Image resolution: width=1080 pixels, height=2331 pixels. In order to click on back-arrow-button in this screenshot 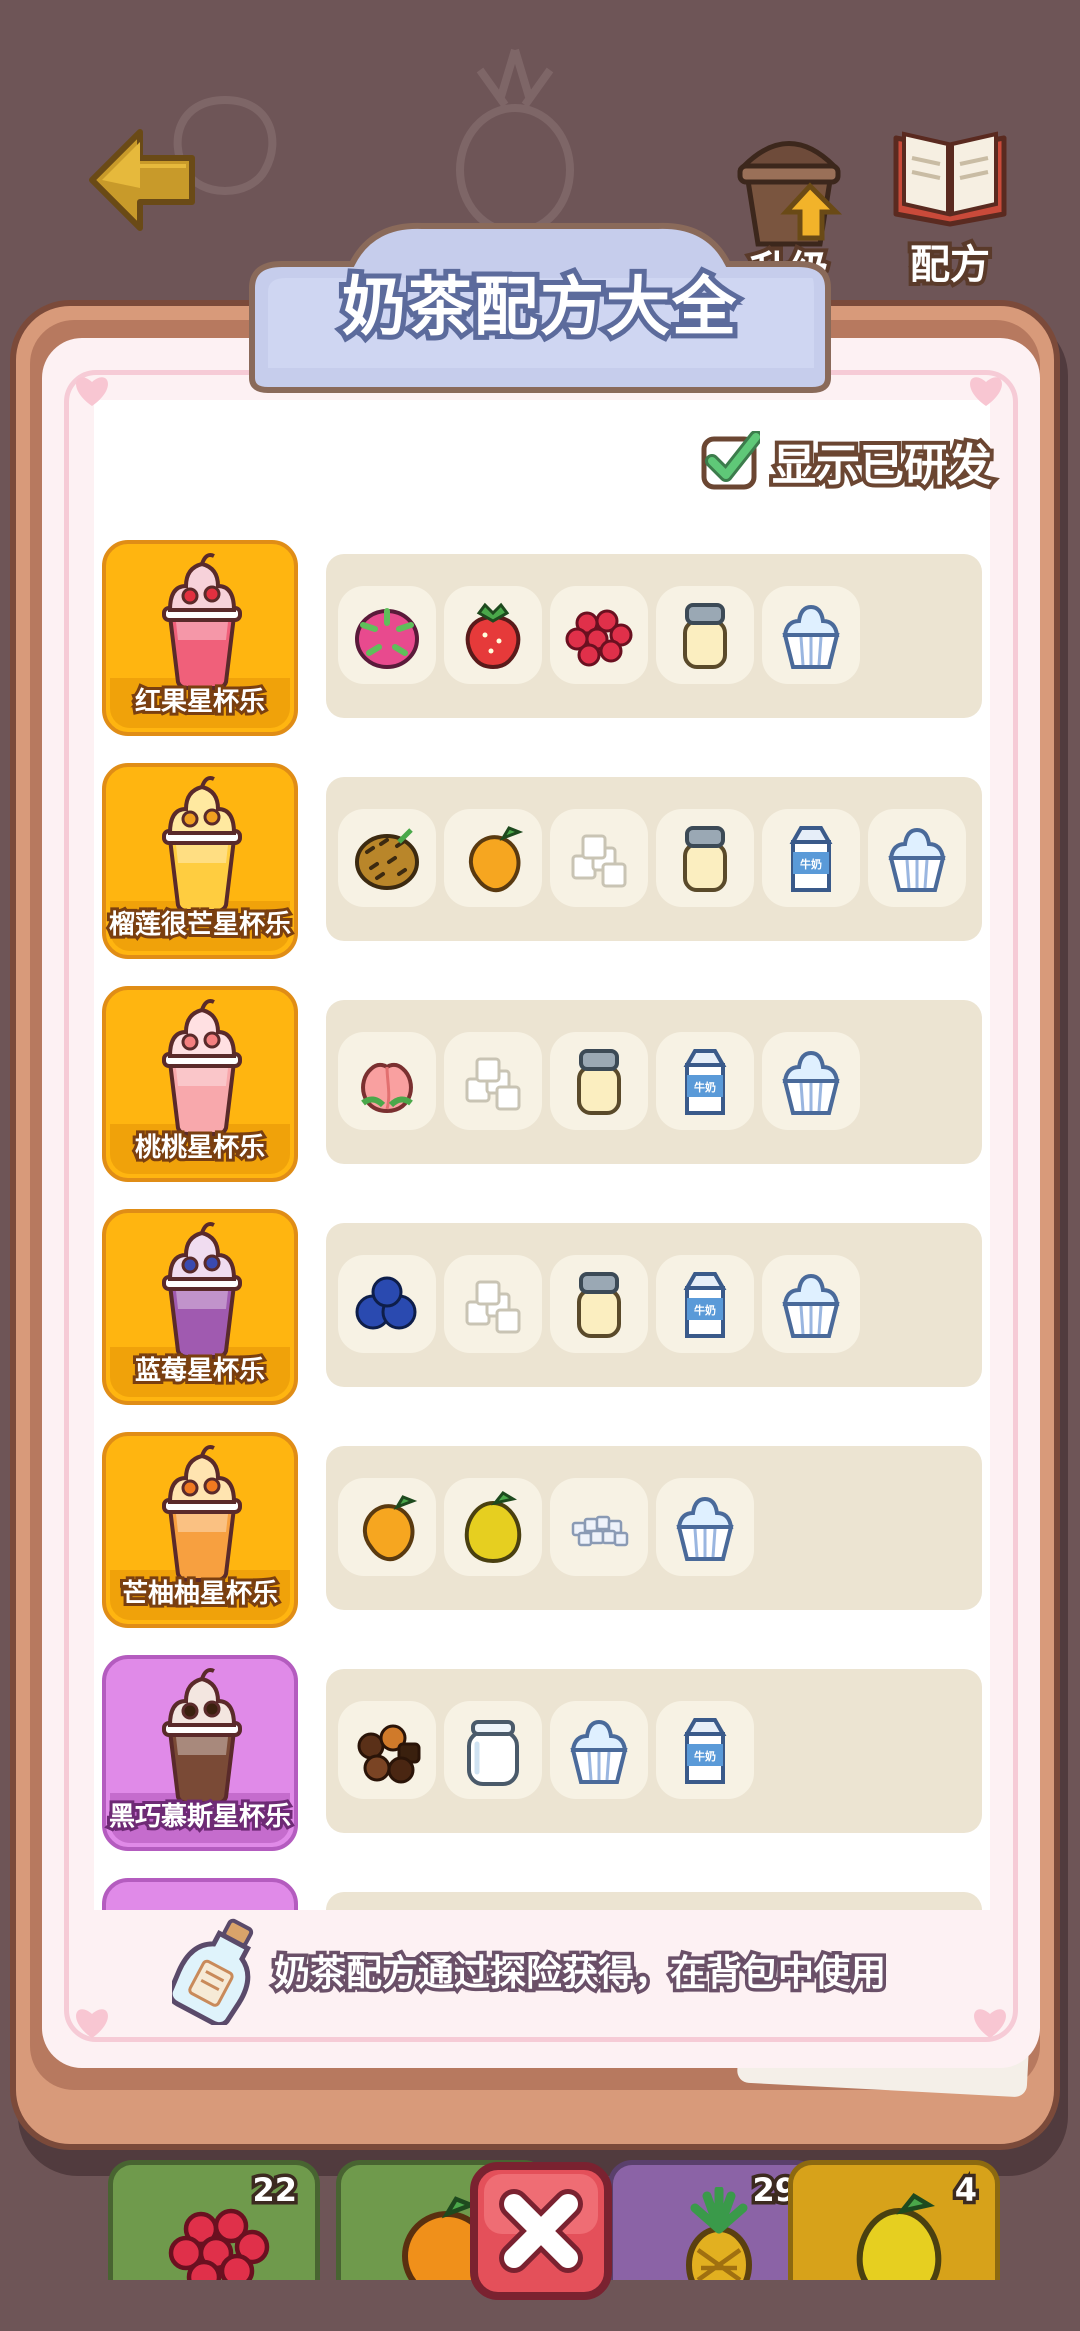, I will do `click(143, 180)`.